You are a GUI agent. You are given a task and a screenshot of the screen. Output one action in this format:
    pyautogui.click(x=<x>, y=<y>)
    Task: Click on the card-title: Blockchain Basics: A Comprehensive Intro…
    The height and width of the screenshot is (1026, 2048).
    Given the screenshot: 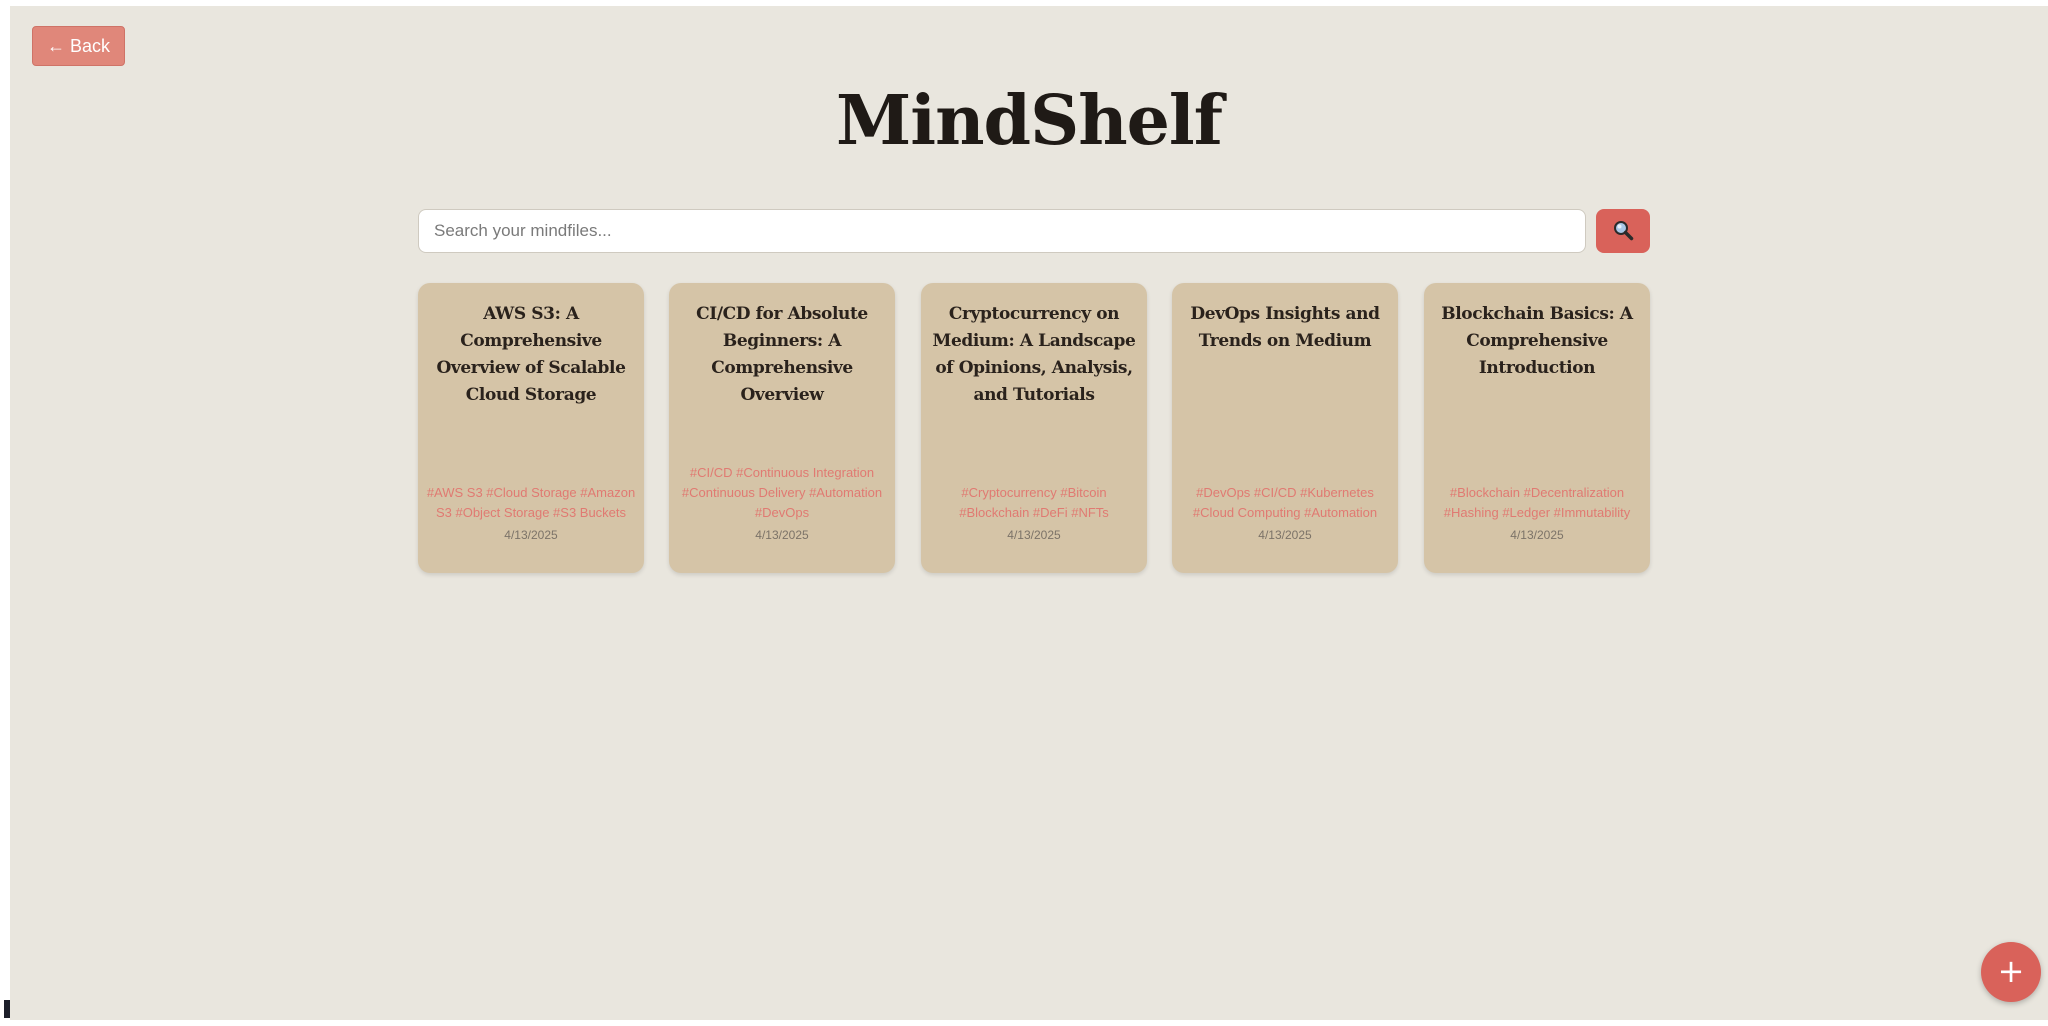 What is the action you would take?
    pyautogui.click(x=1537, y=341)
    